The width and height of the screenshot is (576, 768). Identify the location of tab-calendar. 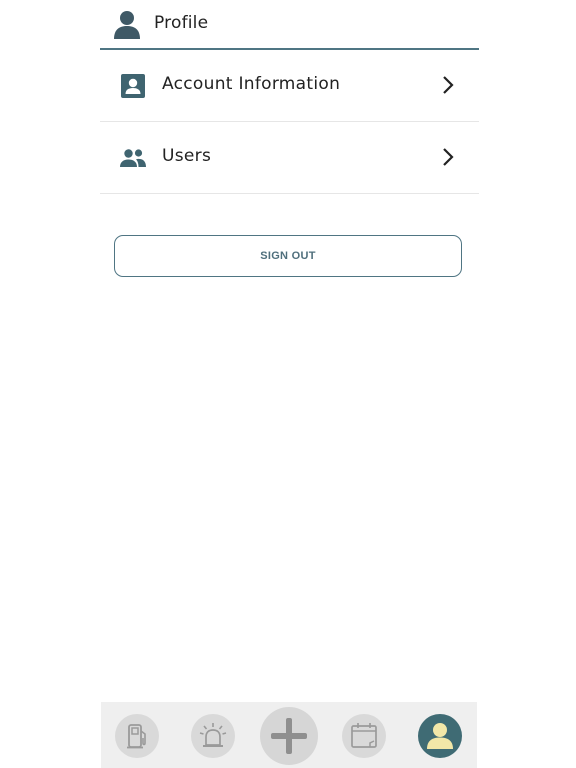
(364, 736).